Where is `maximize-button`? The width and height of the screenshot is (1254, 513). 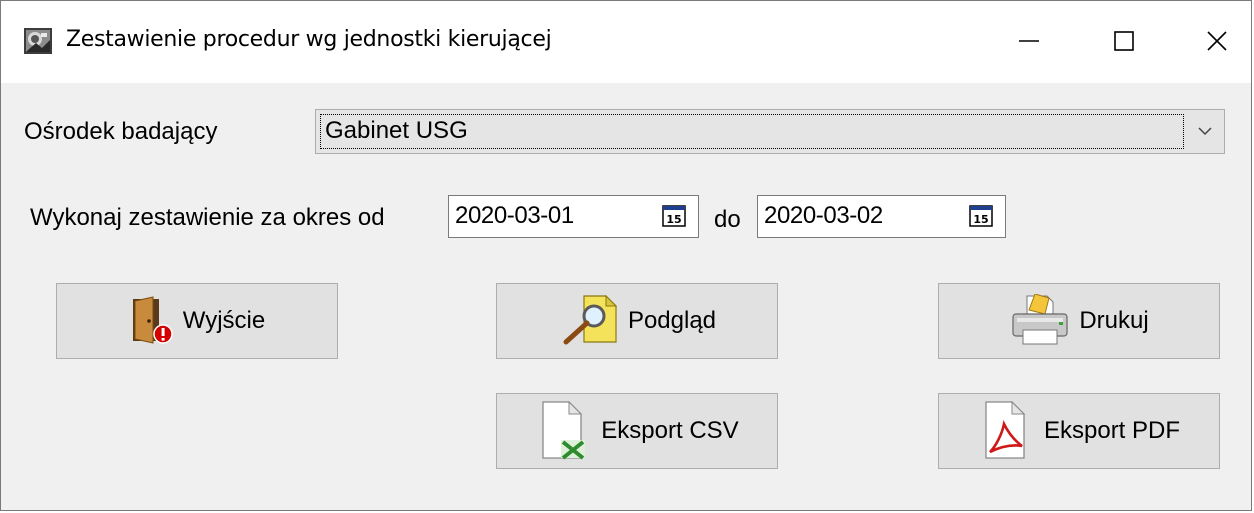
maximize-button is located at coordinates (1124, 41).